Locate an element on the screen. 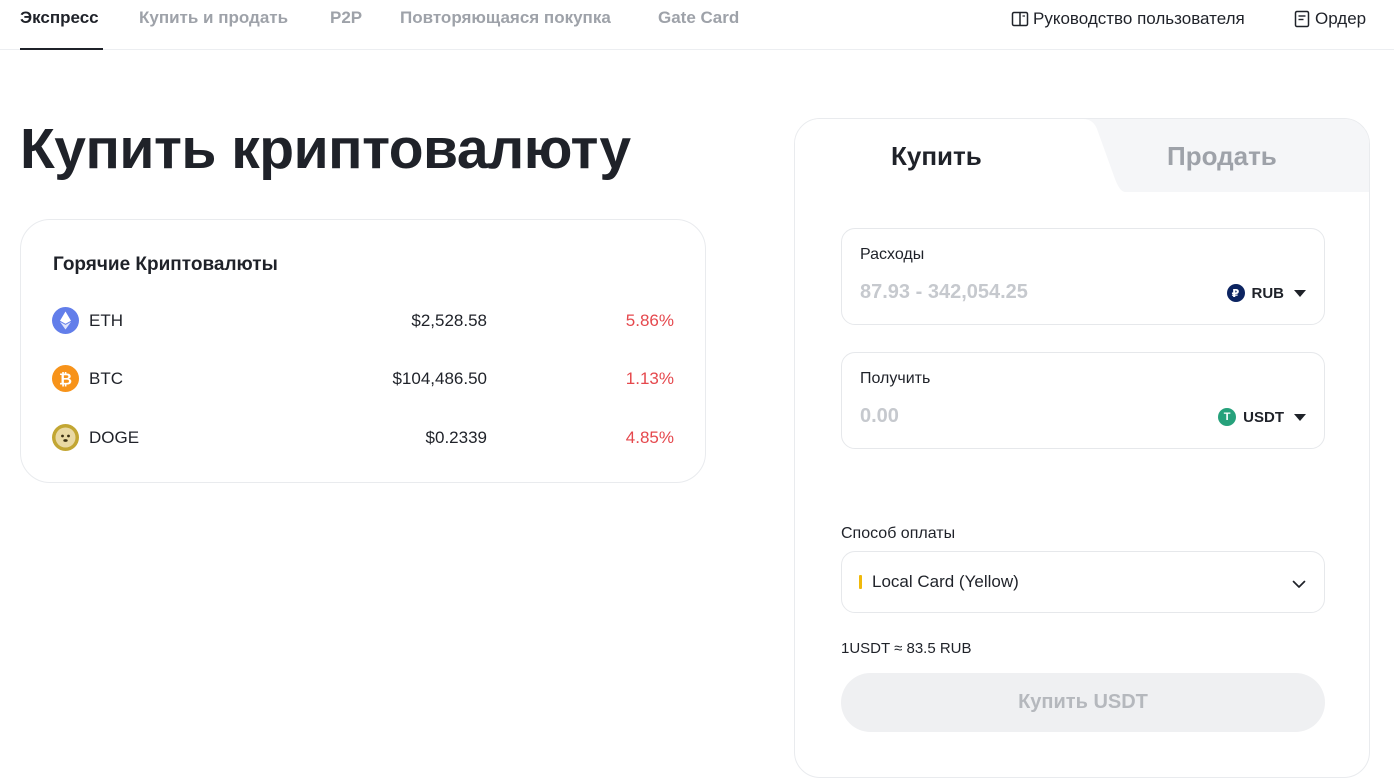 This screenshot has height=778, width=1394. coin-row-btc: ₿ BTC $104,486.50 1.13% is located at coordinates (363, 379).